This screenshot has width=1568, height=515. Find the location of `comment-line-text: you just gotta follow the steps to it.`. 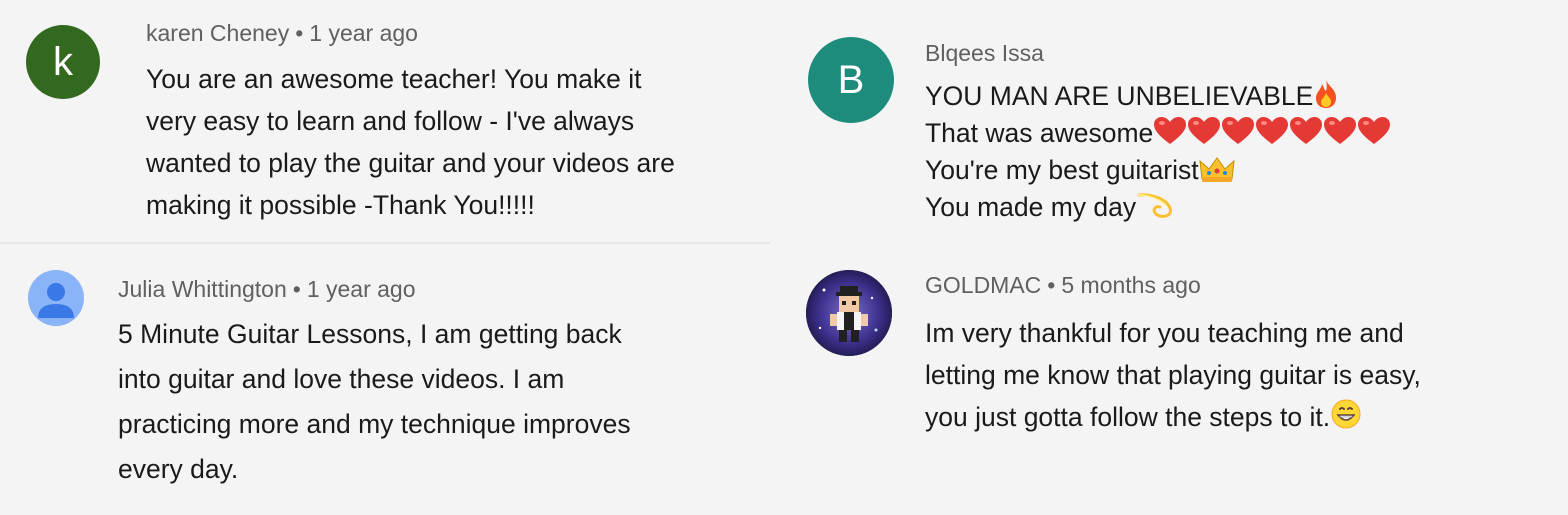

comment-line-text: you just gotta follow the steps to it. is located at coordinates (1128, 417).